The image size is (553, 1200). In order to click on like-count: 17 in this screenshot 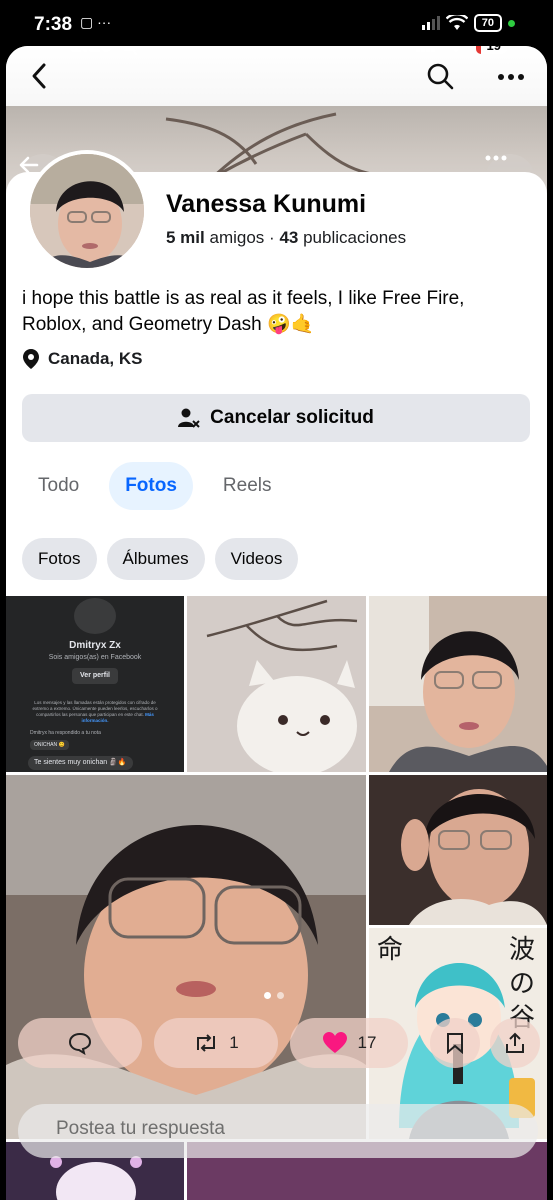, I will do `click(367, 1042)`.